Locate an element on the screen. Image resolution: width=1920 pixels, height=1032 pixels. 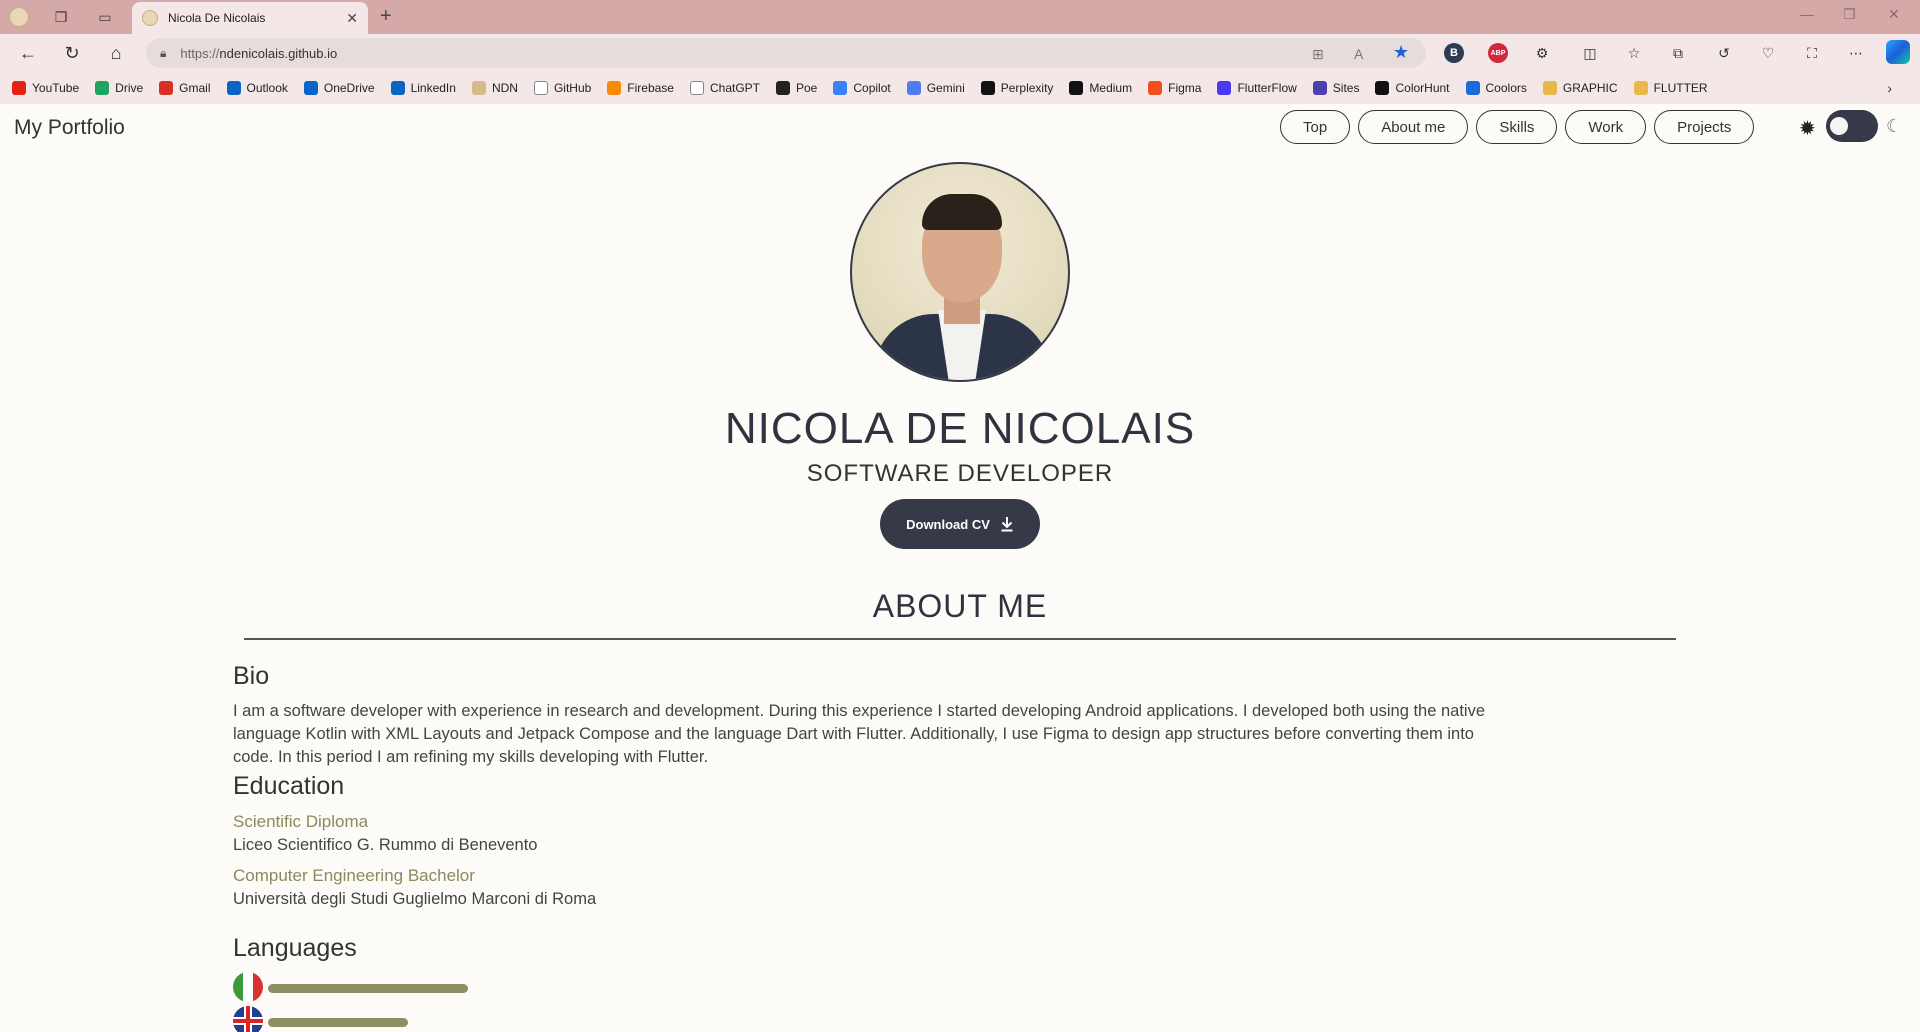
profile-icon is located at coordinates (19, 17).